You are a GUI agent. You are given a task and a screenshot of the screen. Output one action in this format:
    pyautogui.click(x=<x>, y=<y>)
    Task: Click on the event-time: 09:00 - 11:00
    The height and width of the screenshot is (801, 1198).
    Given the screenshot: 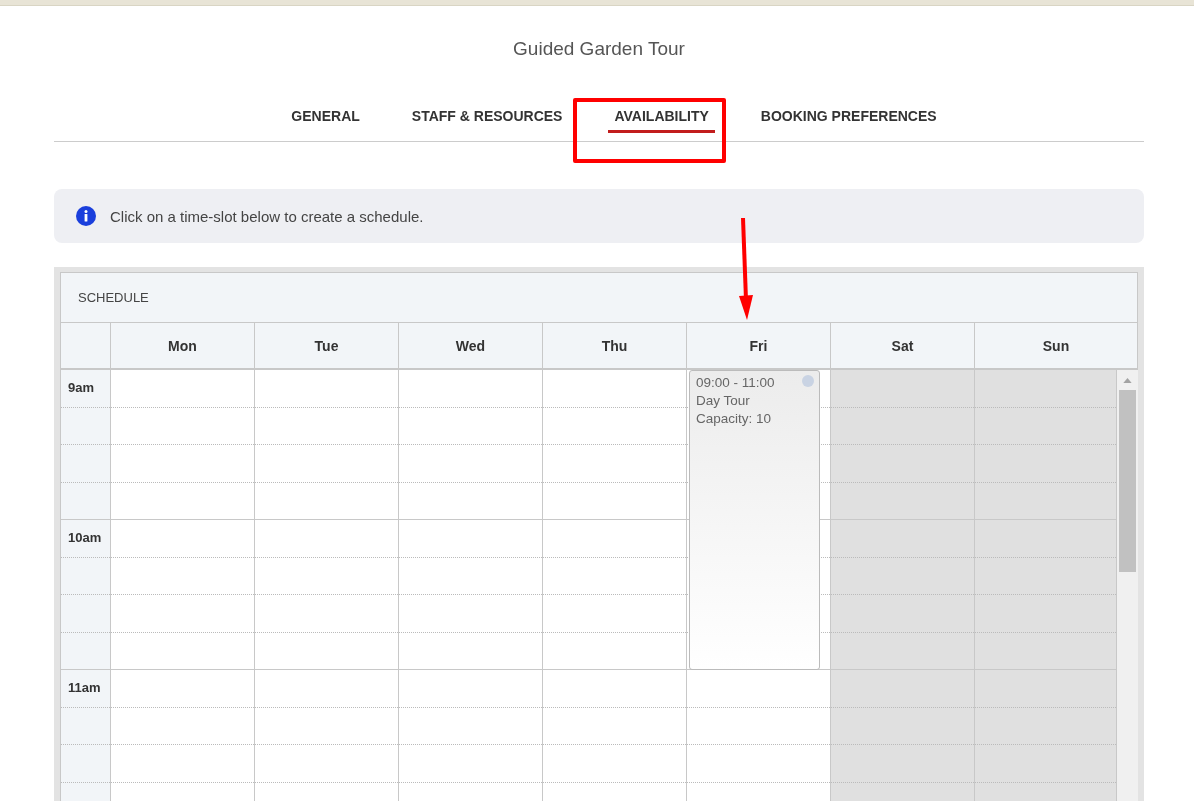 What is the action you would take?
    pyautogui.click(x=735, y=383)
    